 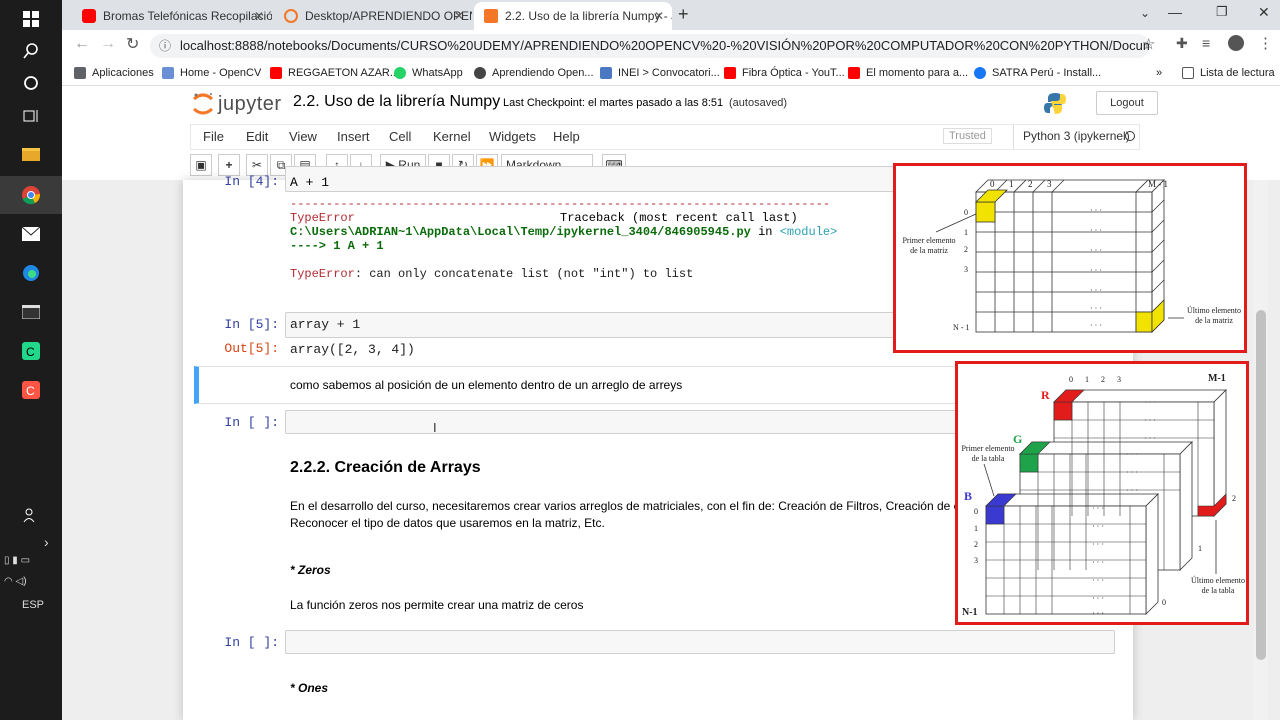 I want to click on profile-avatar, so click(x=1236, y=43).